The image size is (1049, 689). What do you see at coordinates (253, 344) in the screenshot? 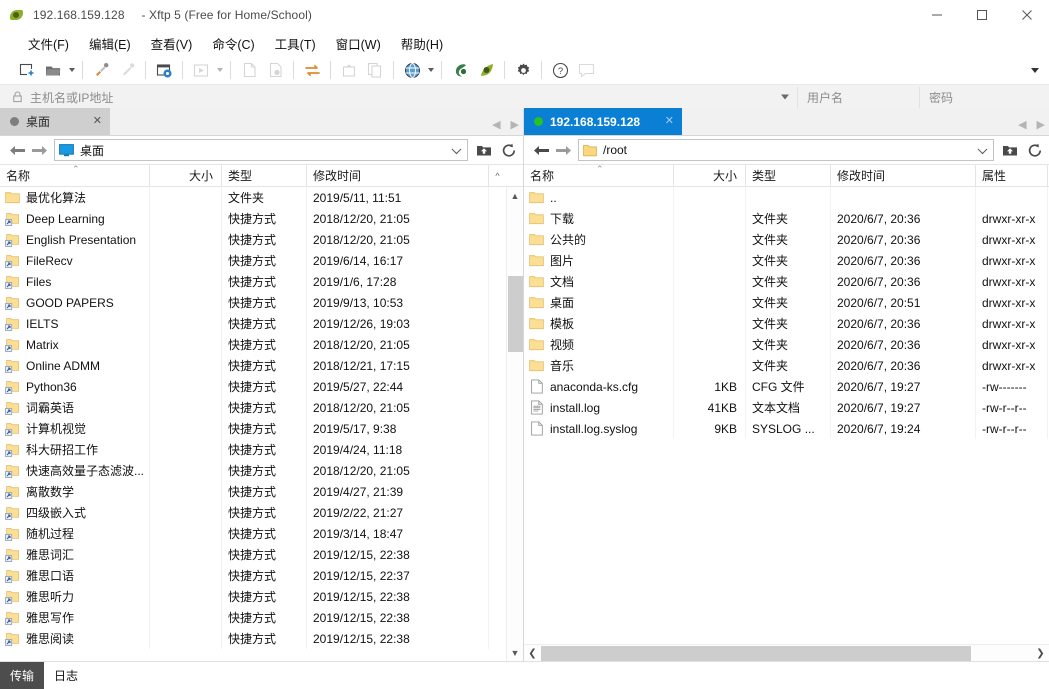
I see `table-row: Matrix 快捷方式 2018/12/20, 21:05` at bounding box center [253, 344].